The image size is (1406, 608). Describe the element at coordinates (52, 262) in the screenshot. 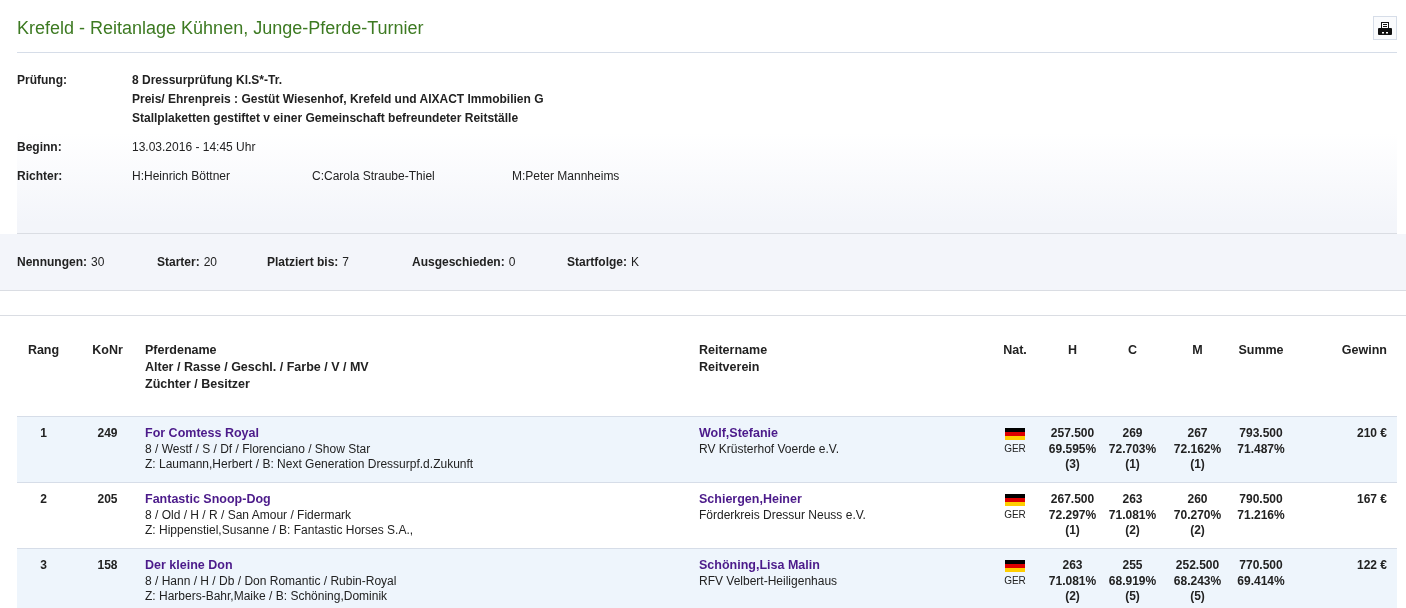

I see `stat-label: Nennungen:` at that location.